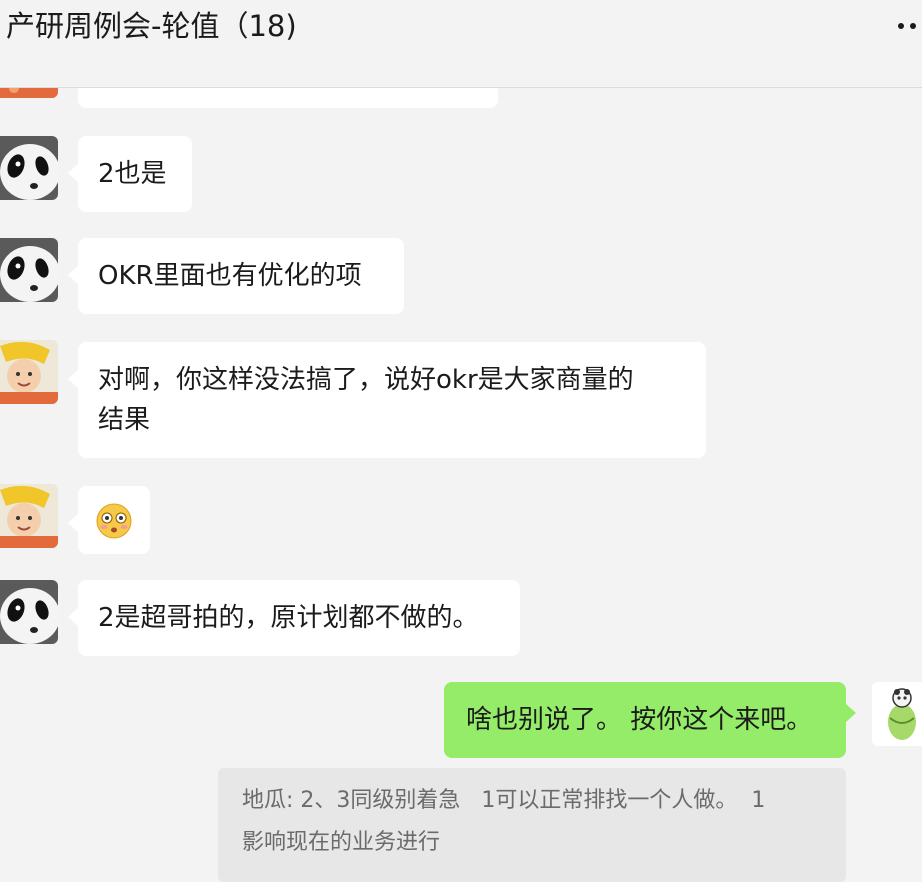 Image resolution: width=922 pixels, height=882 pixels. Describe the element at coordinates (461, 44) in the screenshot. I see `chat-header: 产研周例会-轮值（18)` at that location.